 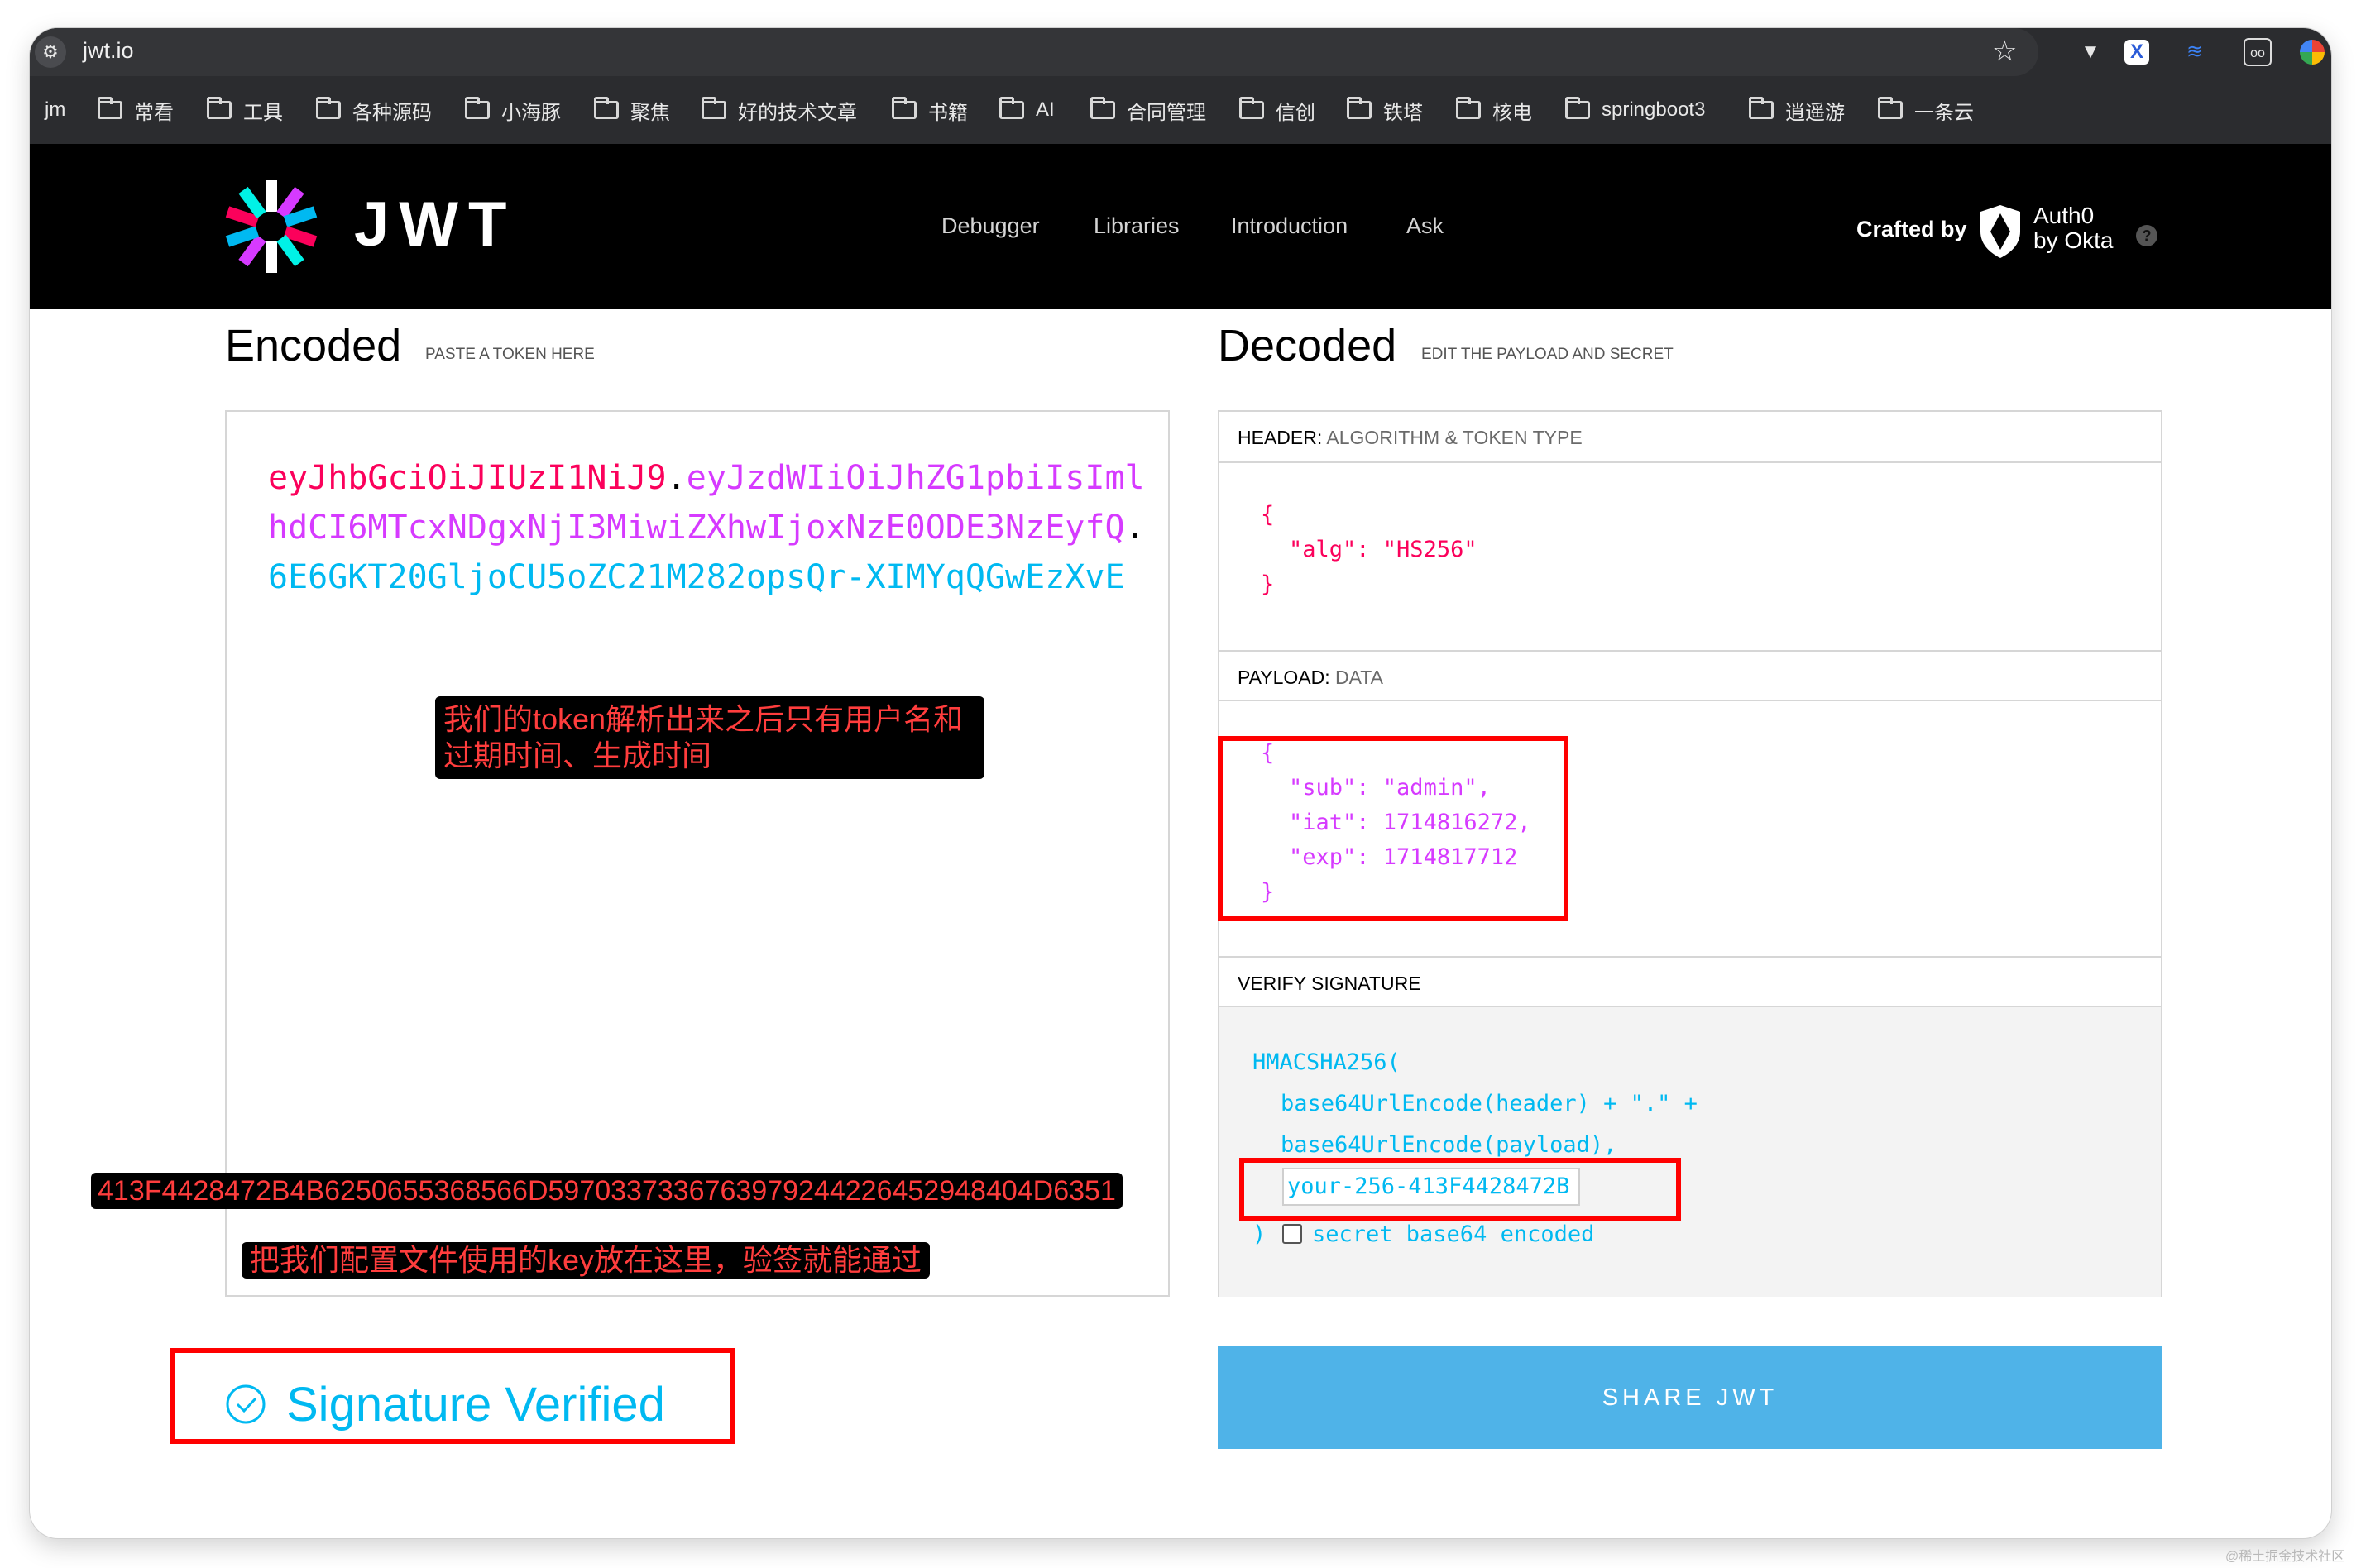 I want to click on bookmark-folder: 聚焦, so click(x=632, y=110).